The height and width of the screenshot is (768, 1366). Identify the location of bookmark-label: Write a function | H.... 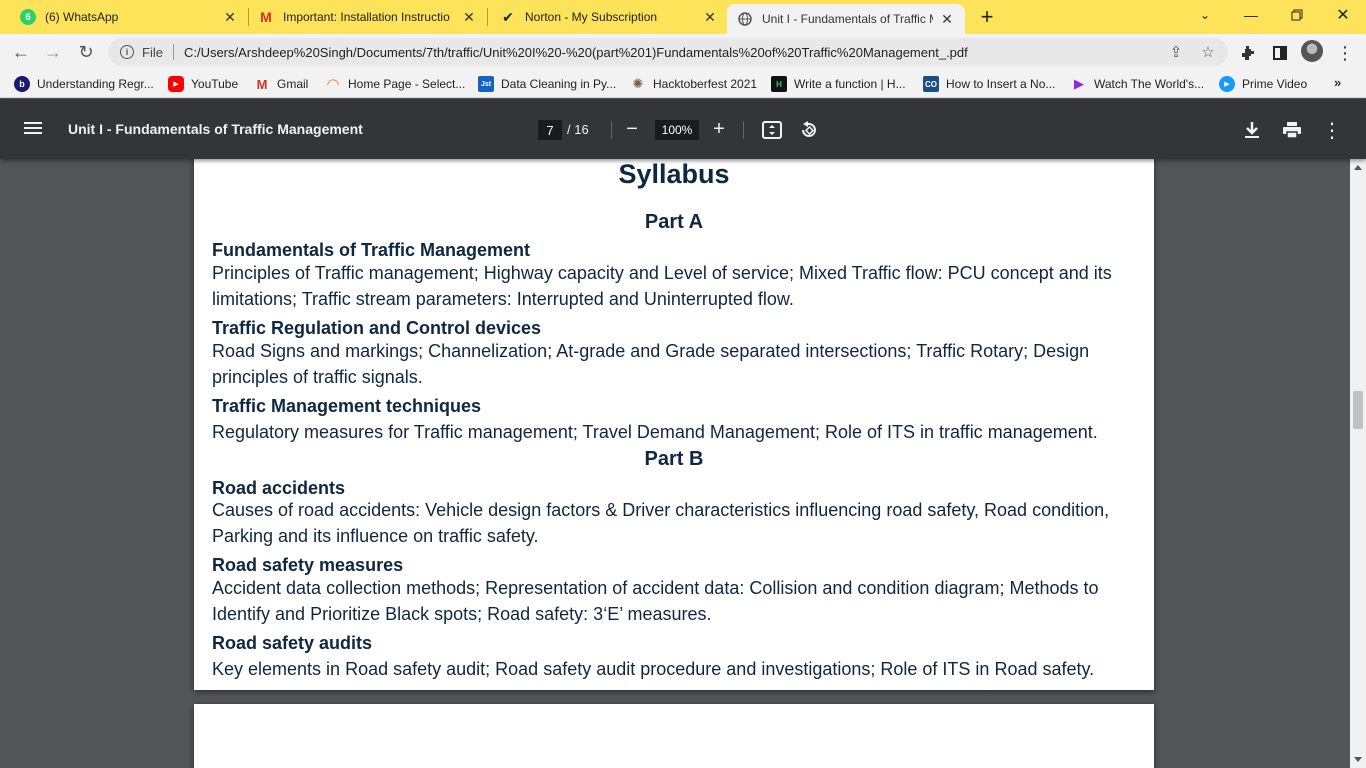
(850, 84).